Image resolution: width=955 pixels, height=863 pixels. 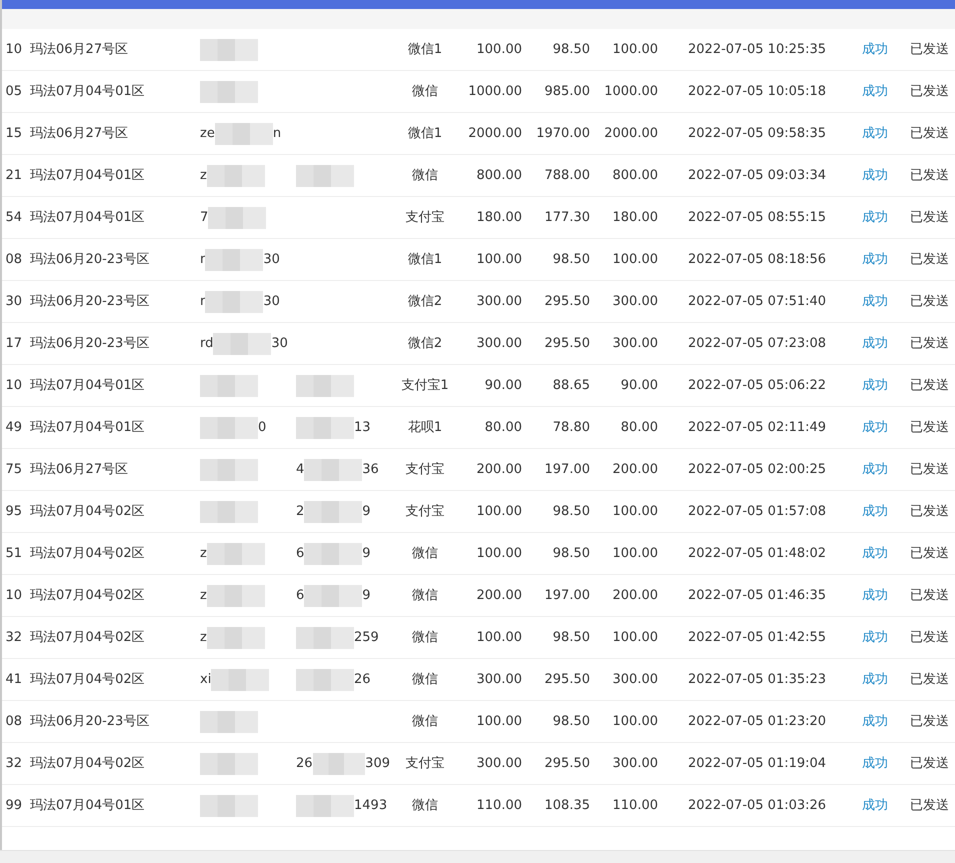 What do you see at coordinates (13, 427) in the screenshot?
I see `order-id: 49` at bounding box center [13, 427].